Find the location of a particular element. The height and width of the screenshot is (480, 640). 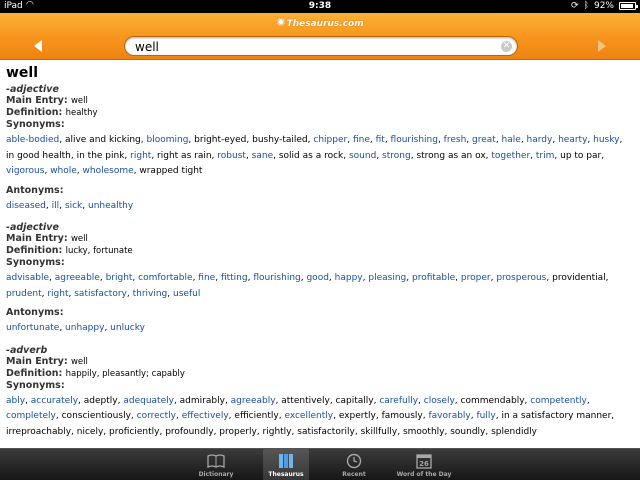

tab-recent: Recent is located at coordinates (354, 464).